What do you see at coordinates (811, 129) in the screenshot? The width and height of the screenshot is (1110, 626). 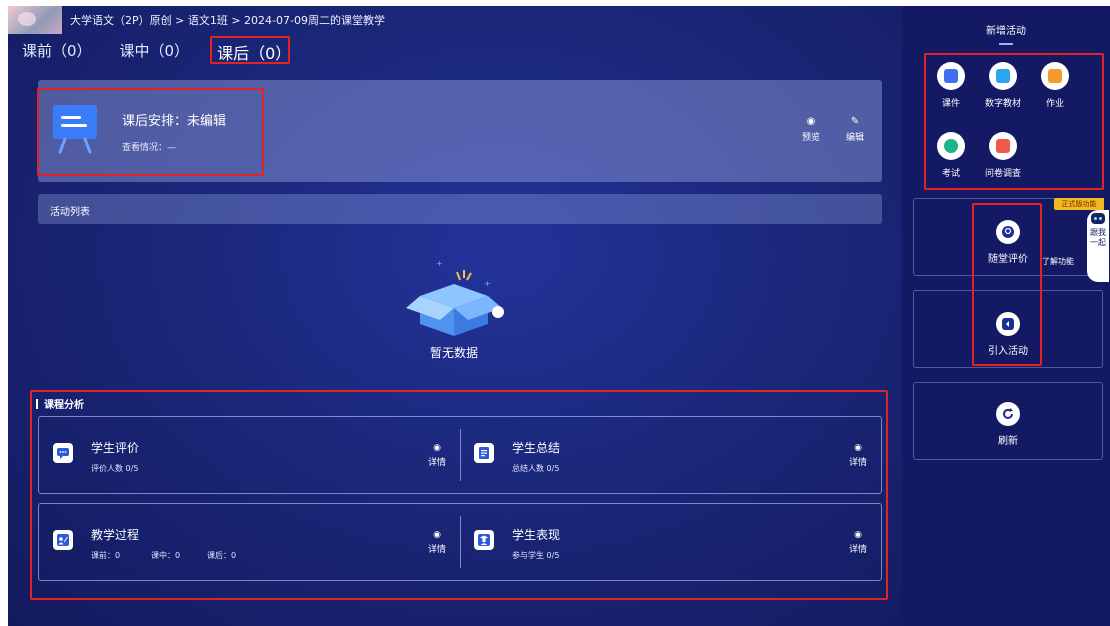 I see `preview-button: ◉ 预览` at bounding box center [811, 129].